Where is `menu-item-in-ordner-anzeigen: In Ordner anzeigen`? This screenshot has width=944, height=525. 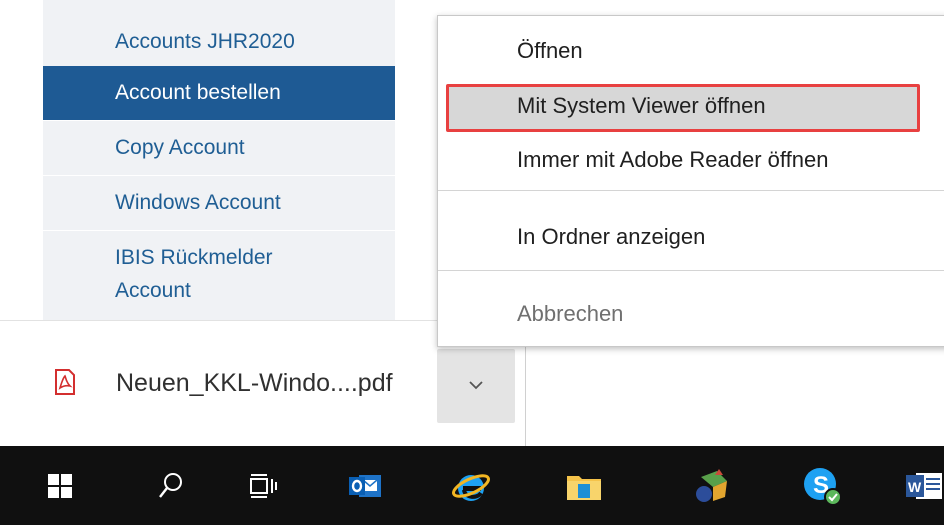 menu-item-in-ordner-anzeigen: In Ordner anzeigen is located at coordinates (691, 237).